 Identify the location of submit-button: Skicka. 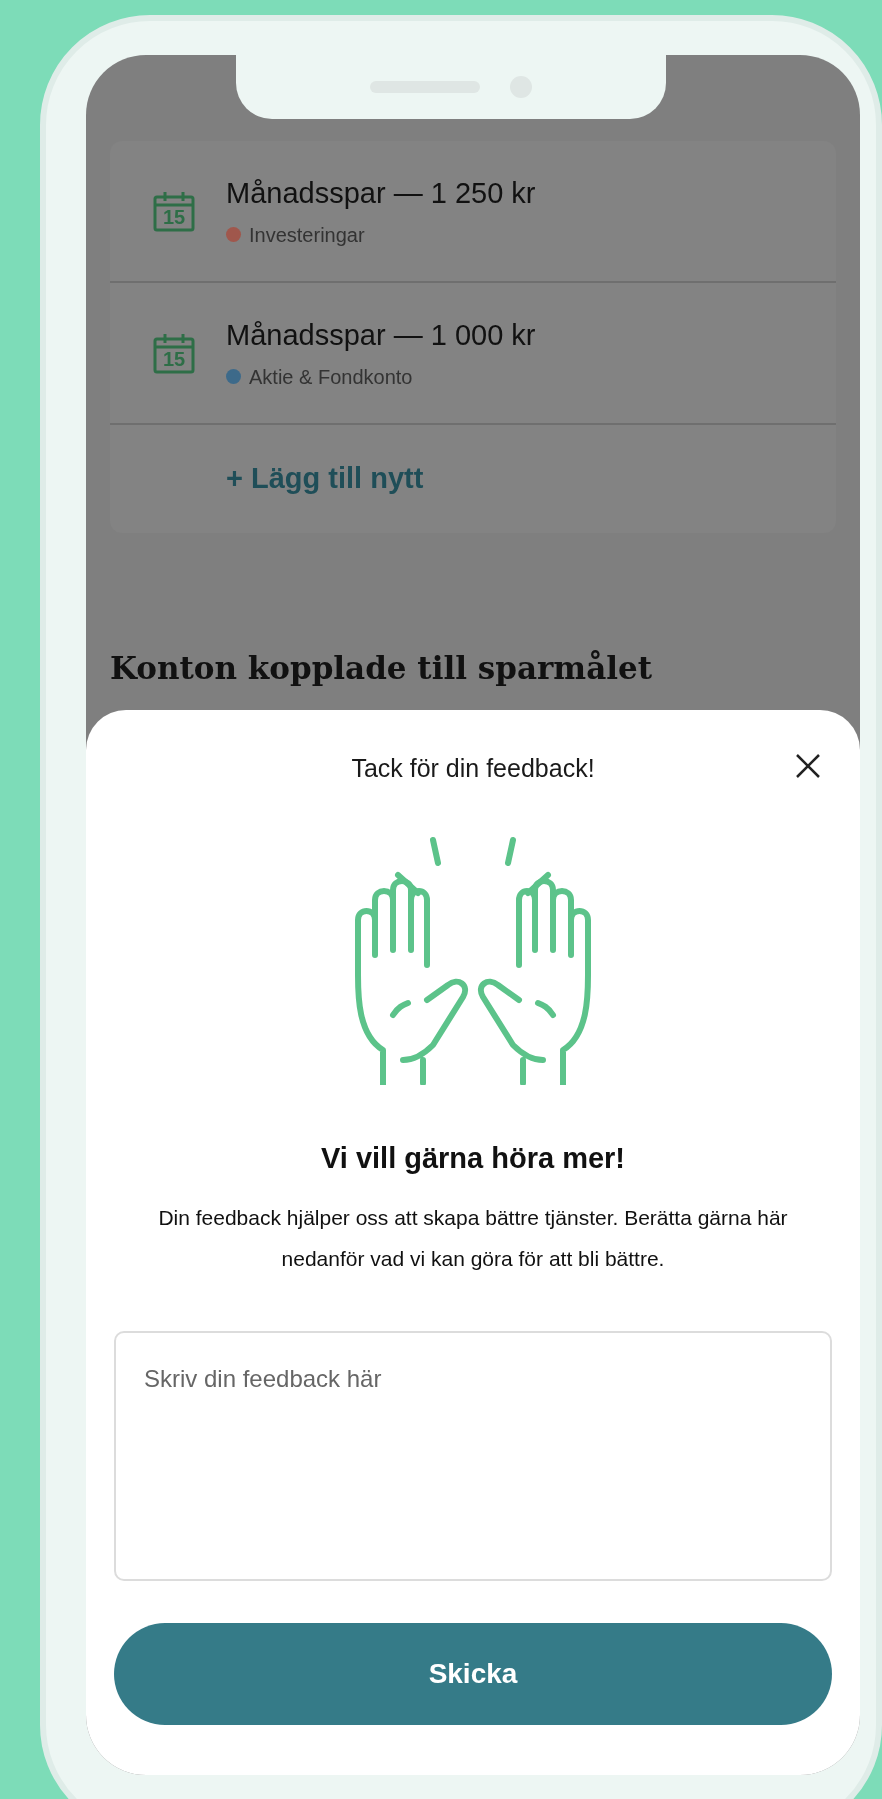
(473, 1673).